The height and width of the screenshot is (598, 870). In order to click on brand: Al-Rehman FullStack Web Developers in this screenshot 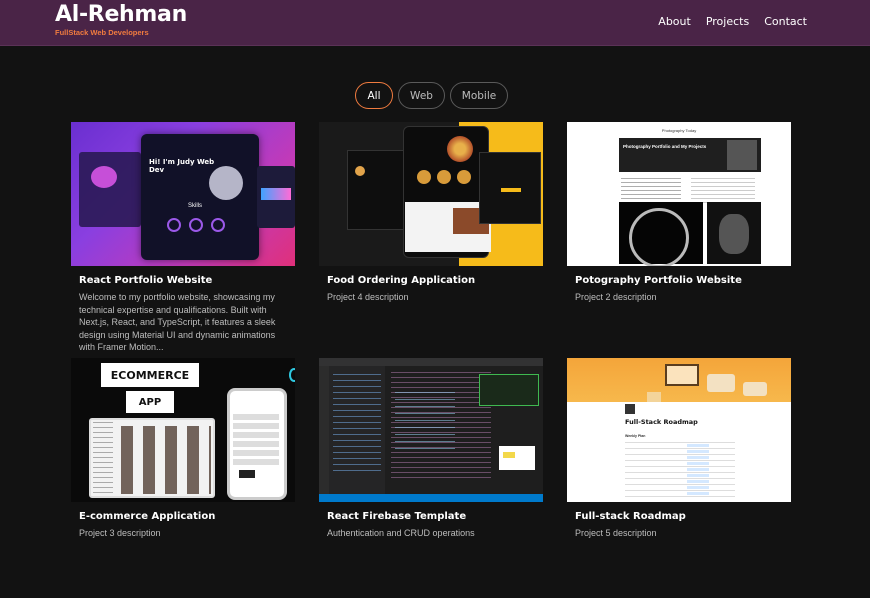, I will do `click(121, 20)`.